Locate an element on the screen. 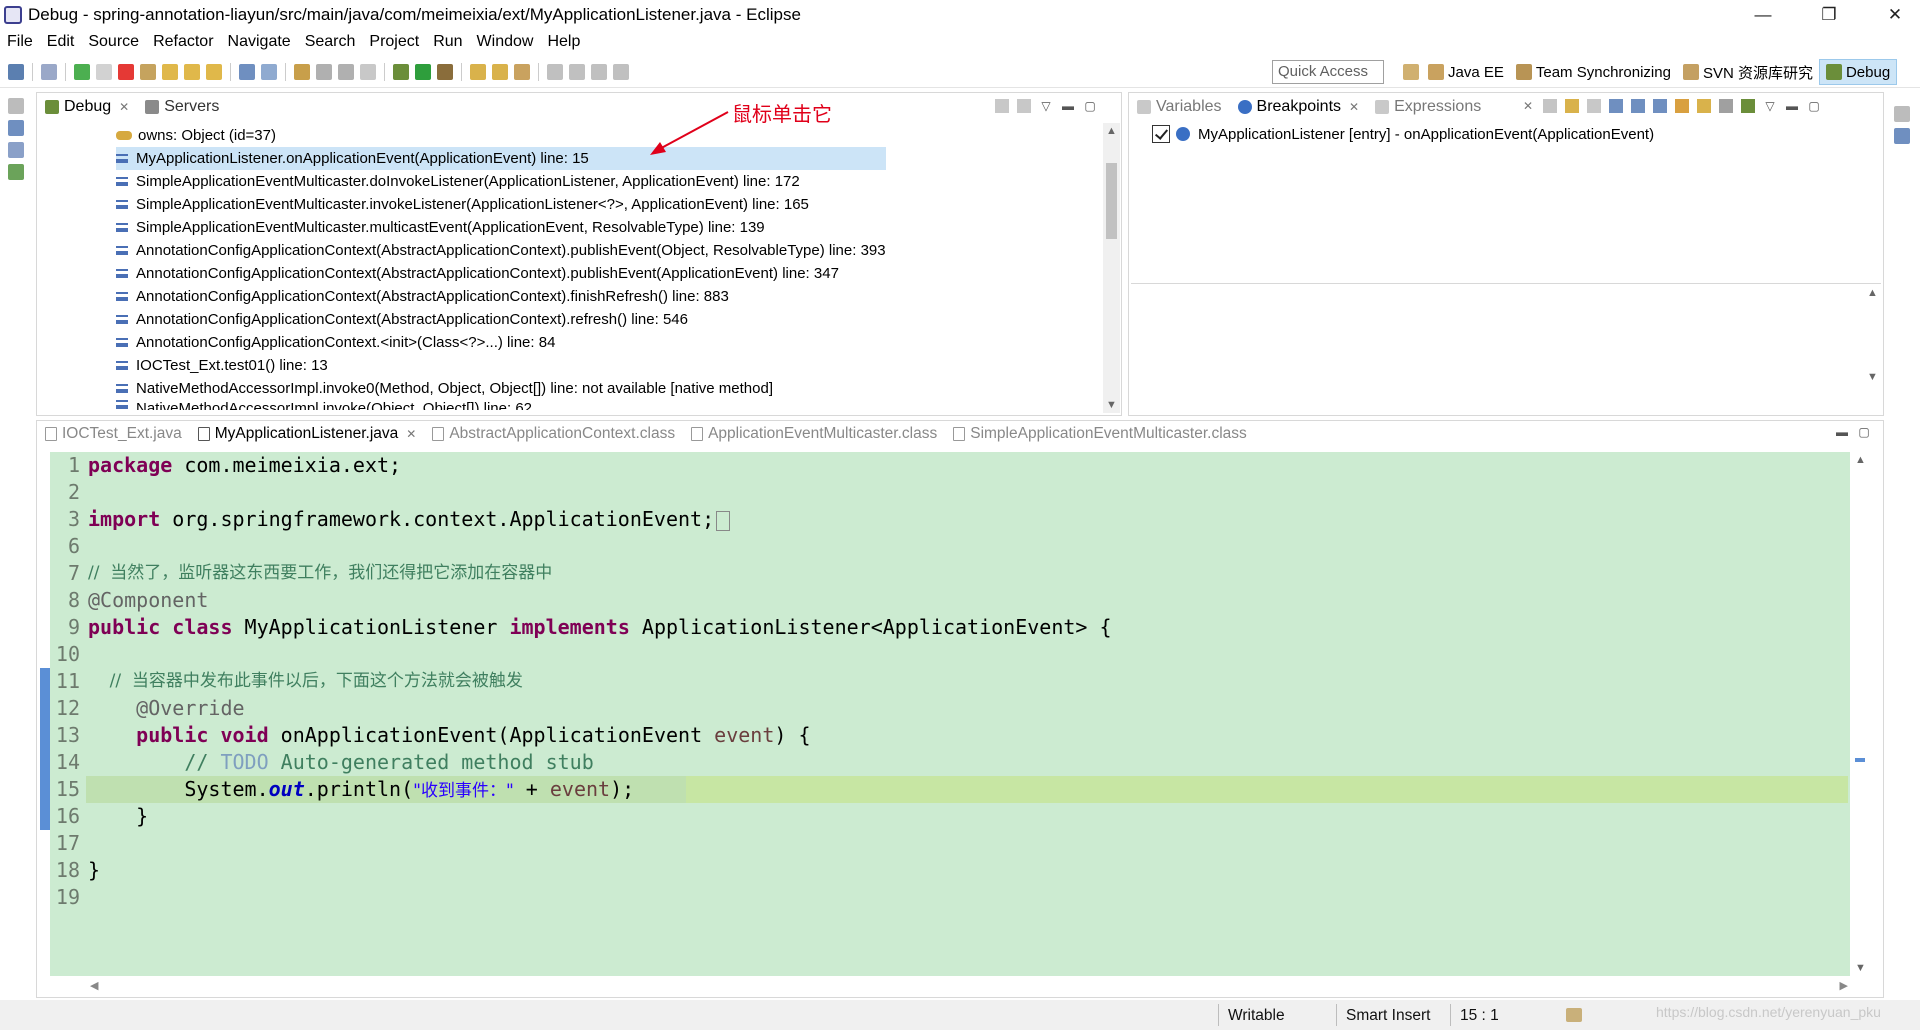 Image resolution: width=1920 pixels, height=1030 pixels. menu-source: Source is located at coordinates (113, 42).